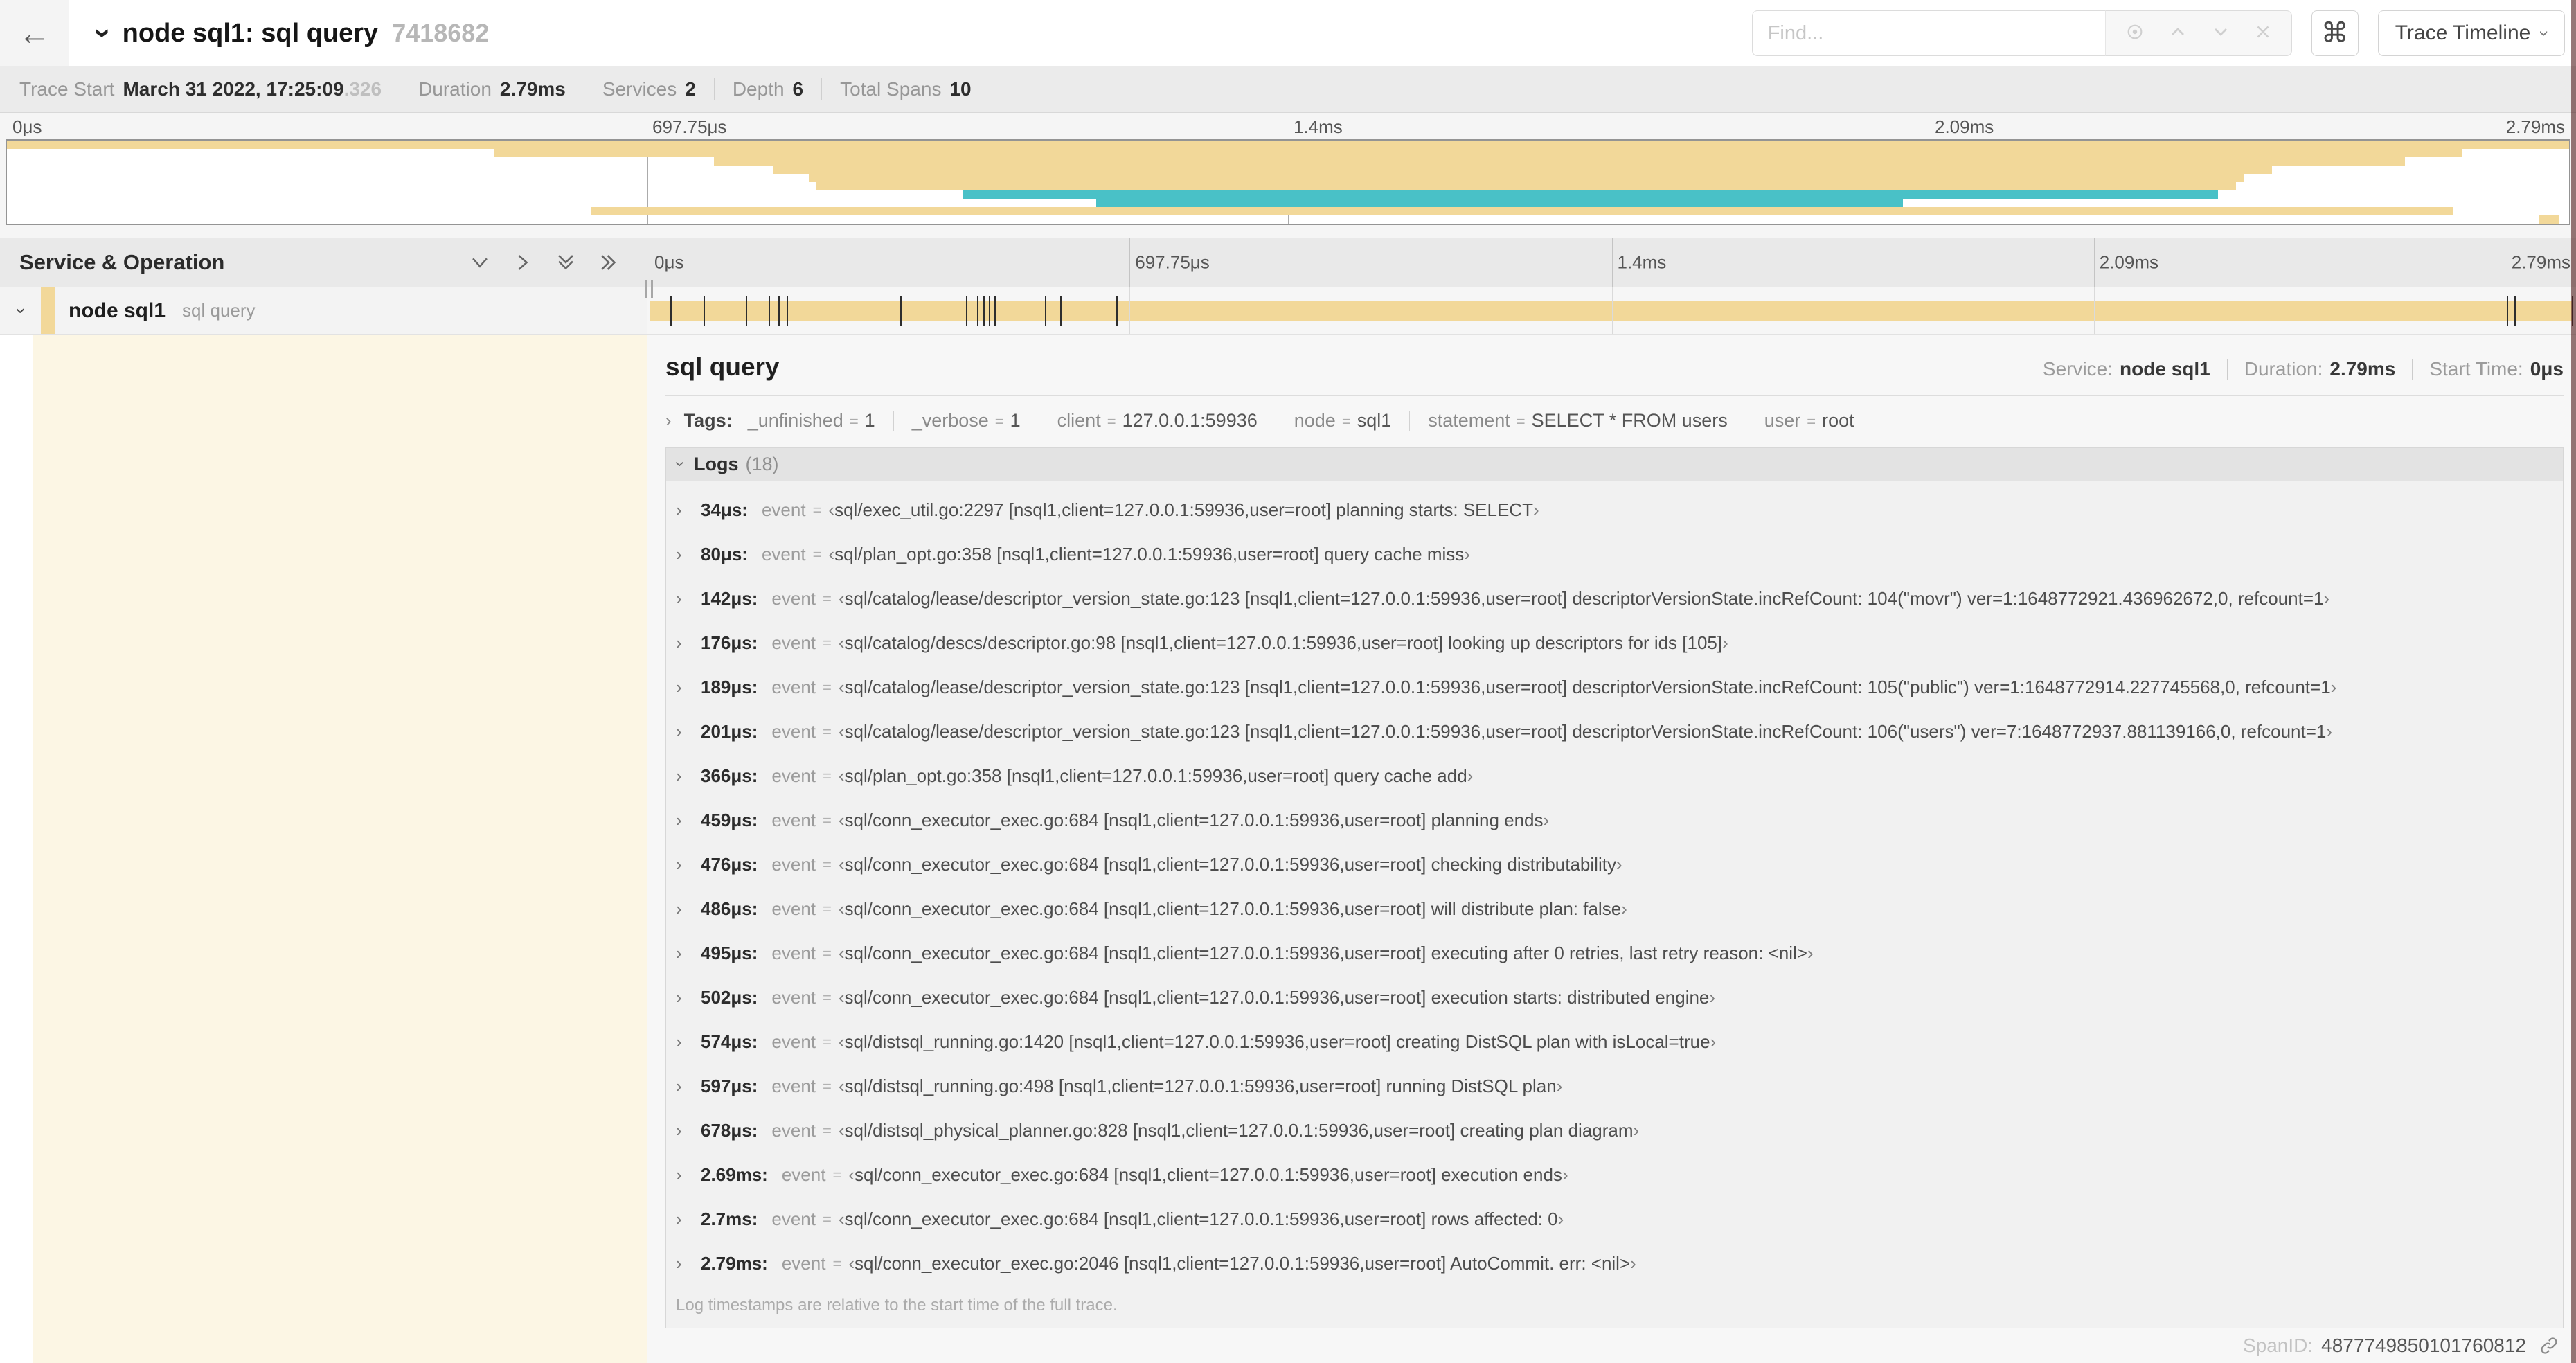 Image resolution: width=2576 pixels, height=1363 pixels. I want to click on locate-icon, so click(2135, 33).